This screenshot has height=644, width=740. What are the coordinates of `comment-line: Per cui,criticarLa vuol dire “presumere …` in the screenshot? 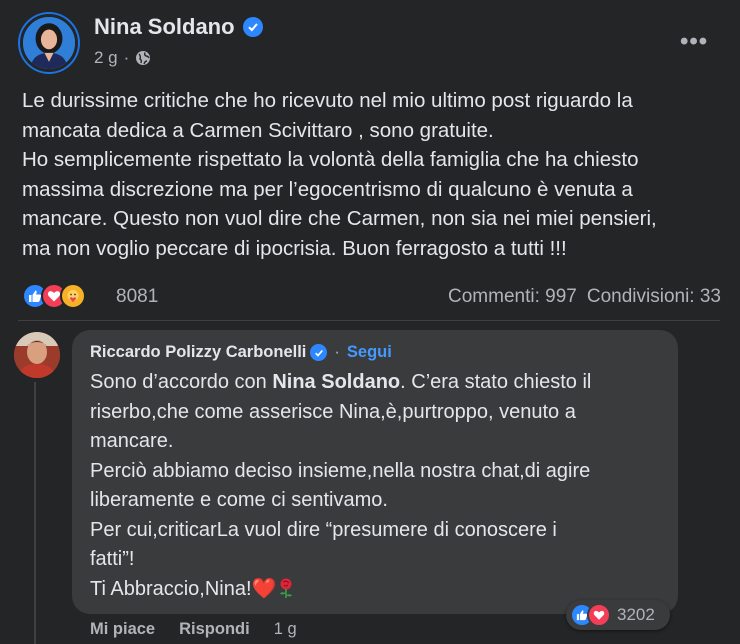 It's located at (323, 529).